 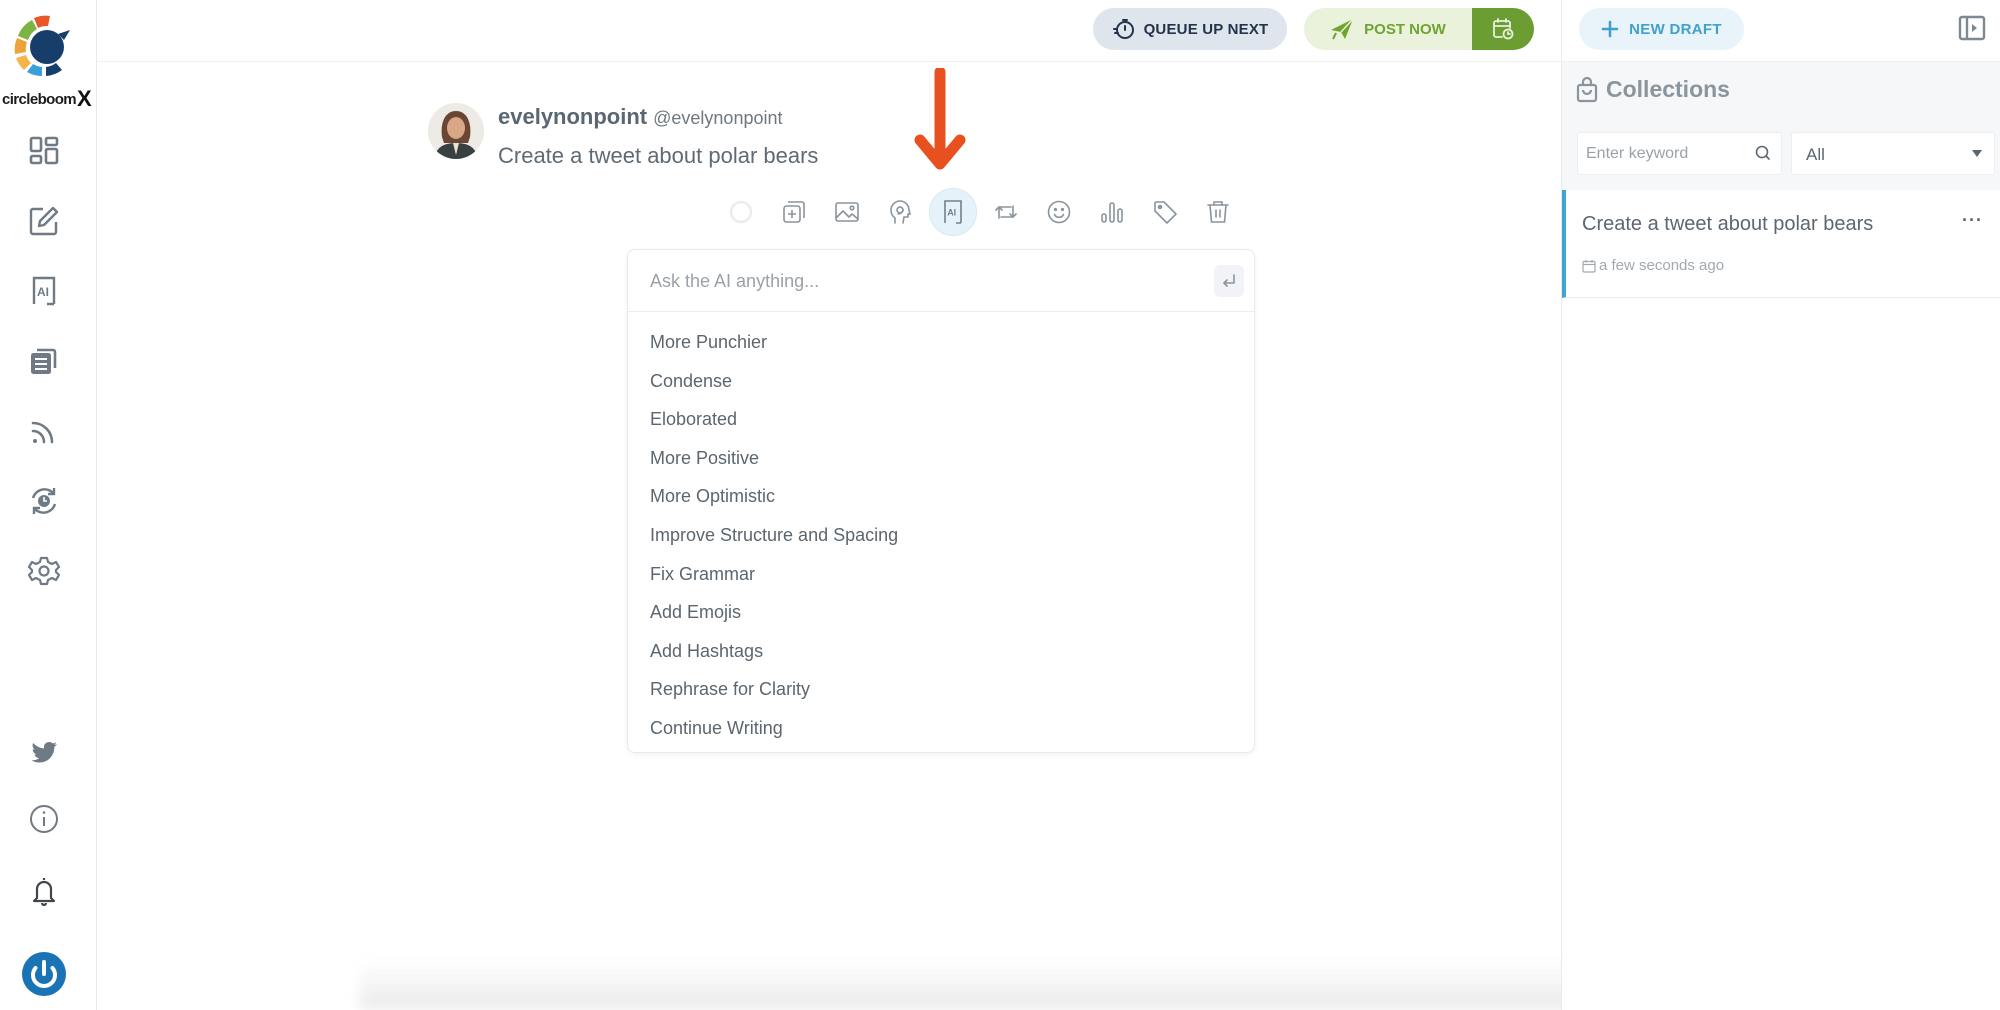 What do you see at coordinates (84, 98) in the screenshot?
I see `brand-x-mark: X` at bounding box center [84, 98].